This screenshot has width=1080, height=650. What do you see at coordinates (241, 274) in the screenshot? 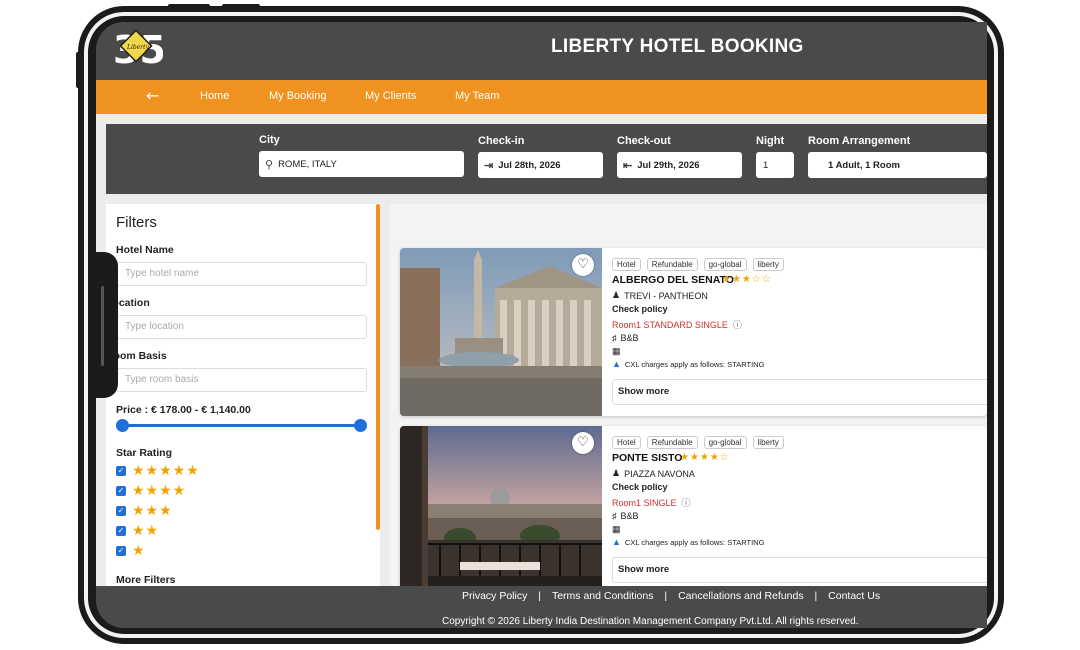
I see `hotel-name-input: Type hotel name` at bounding box center [241, 274].